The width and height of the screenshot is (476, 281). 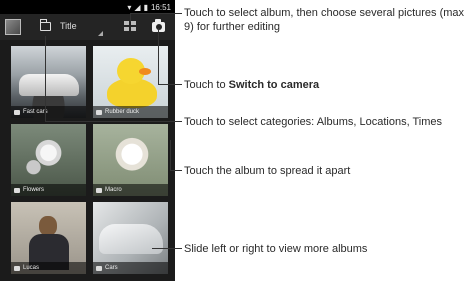 What do you see at coordinates (48, 160) in the screenshot?
I see `album-flowers: Flowers` at bounding box center [48, 160].